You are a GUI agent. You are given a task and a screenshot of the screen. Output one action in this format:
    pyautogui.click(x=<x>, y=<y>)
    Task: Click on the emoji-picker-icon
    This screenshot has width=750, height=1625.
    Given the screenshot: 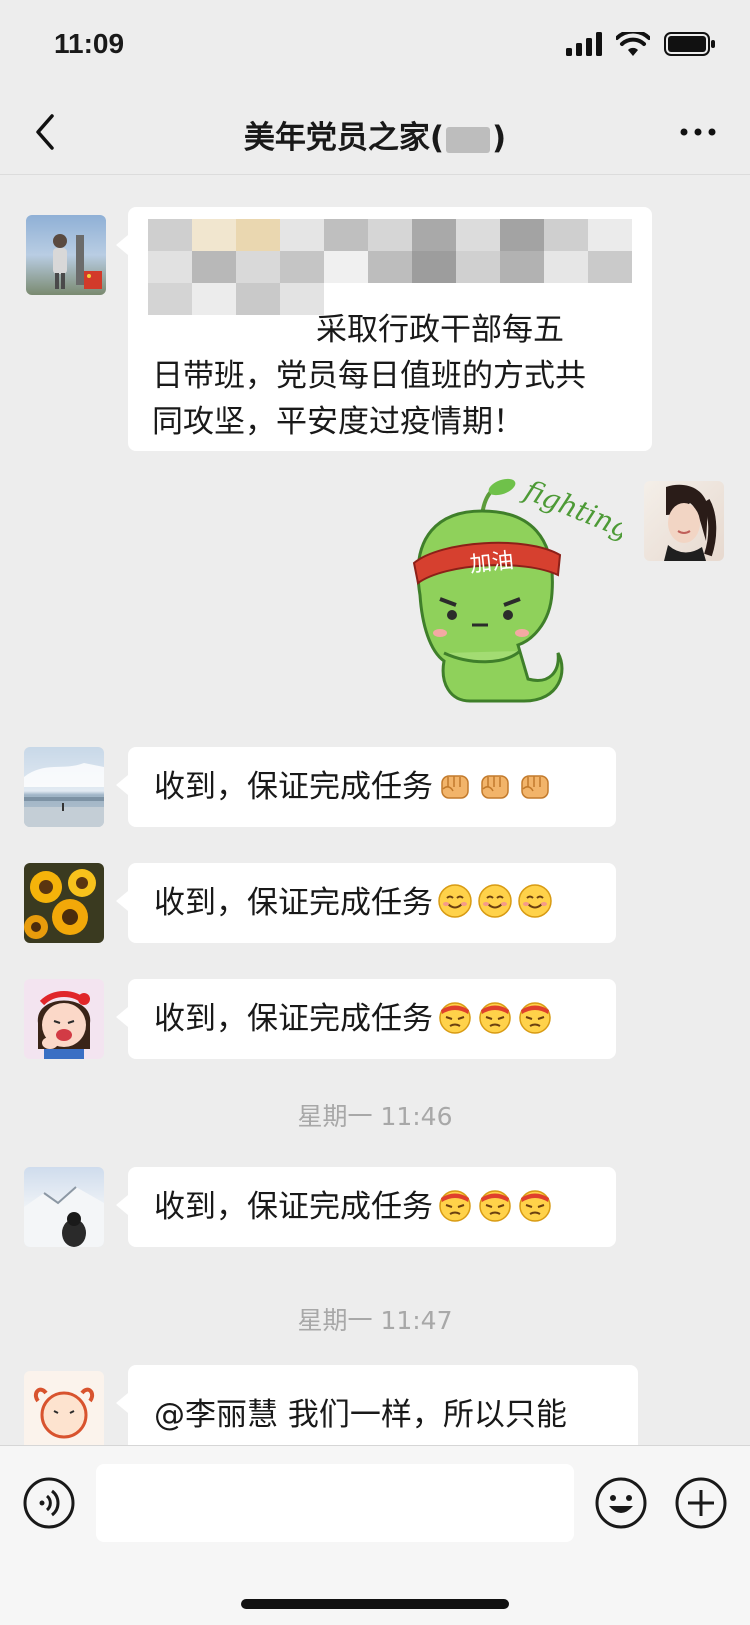 What is the action you would take?
    pyautogui.click(x=621, y=1503)
    